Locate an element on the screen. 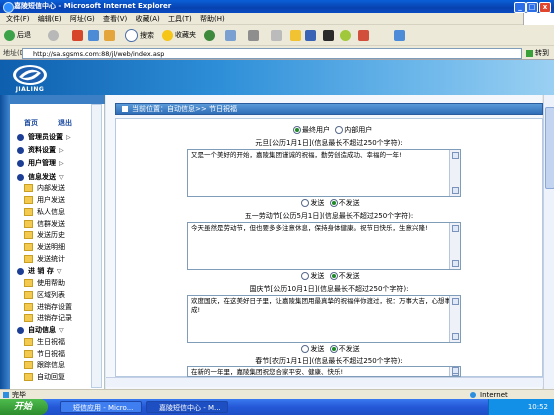 The width and height of the screenshot is (554, 415). menu-goto: 阿址(G) is located at coordinates (82, 19).